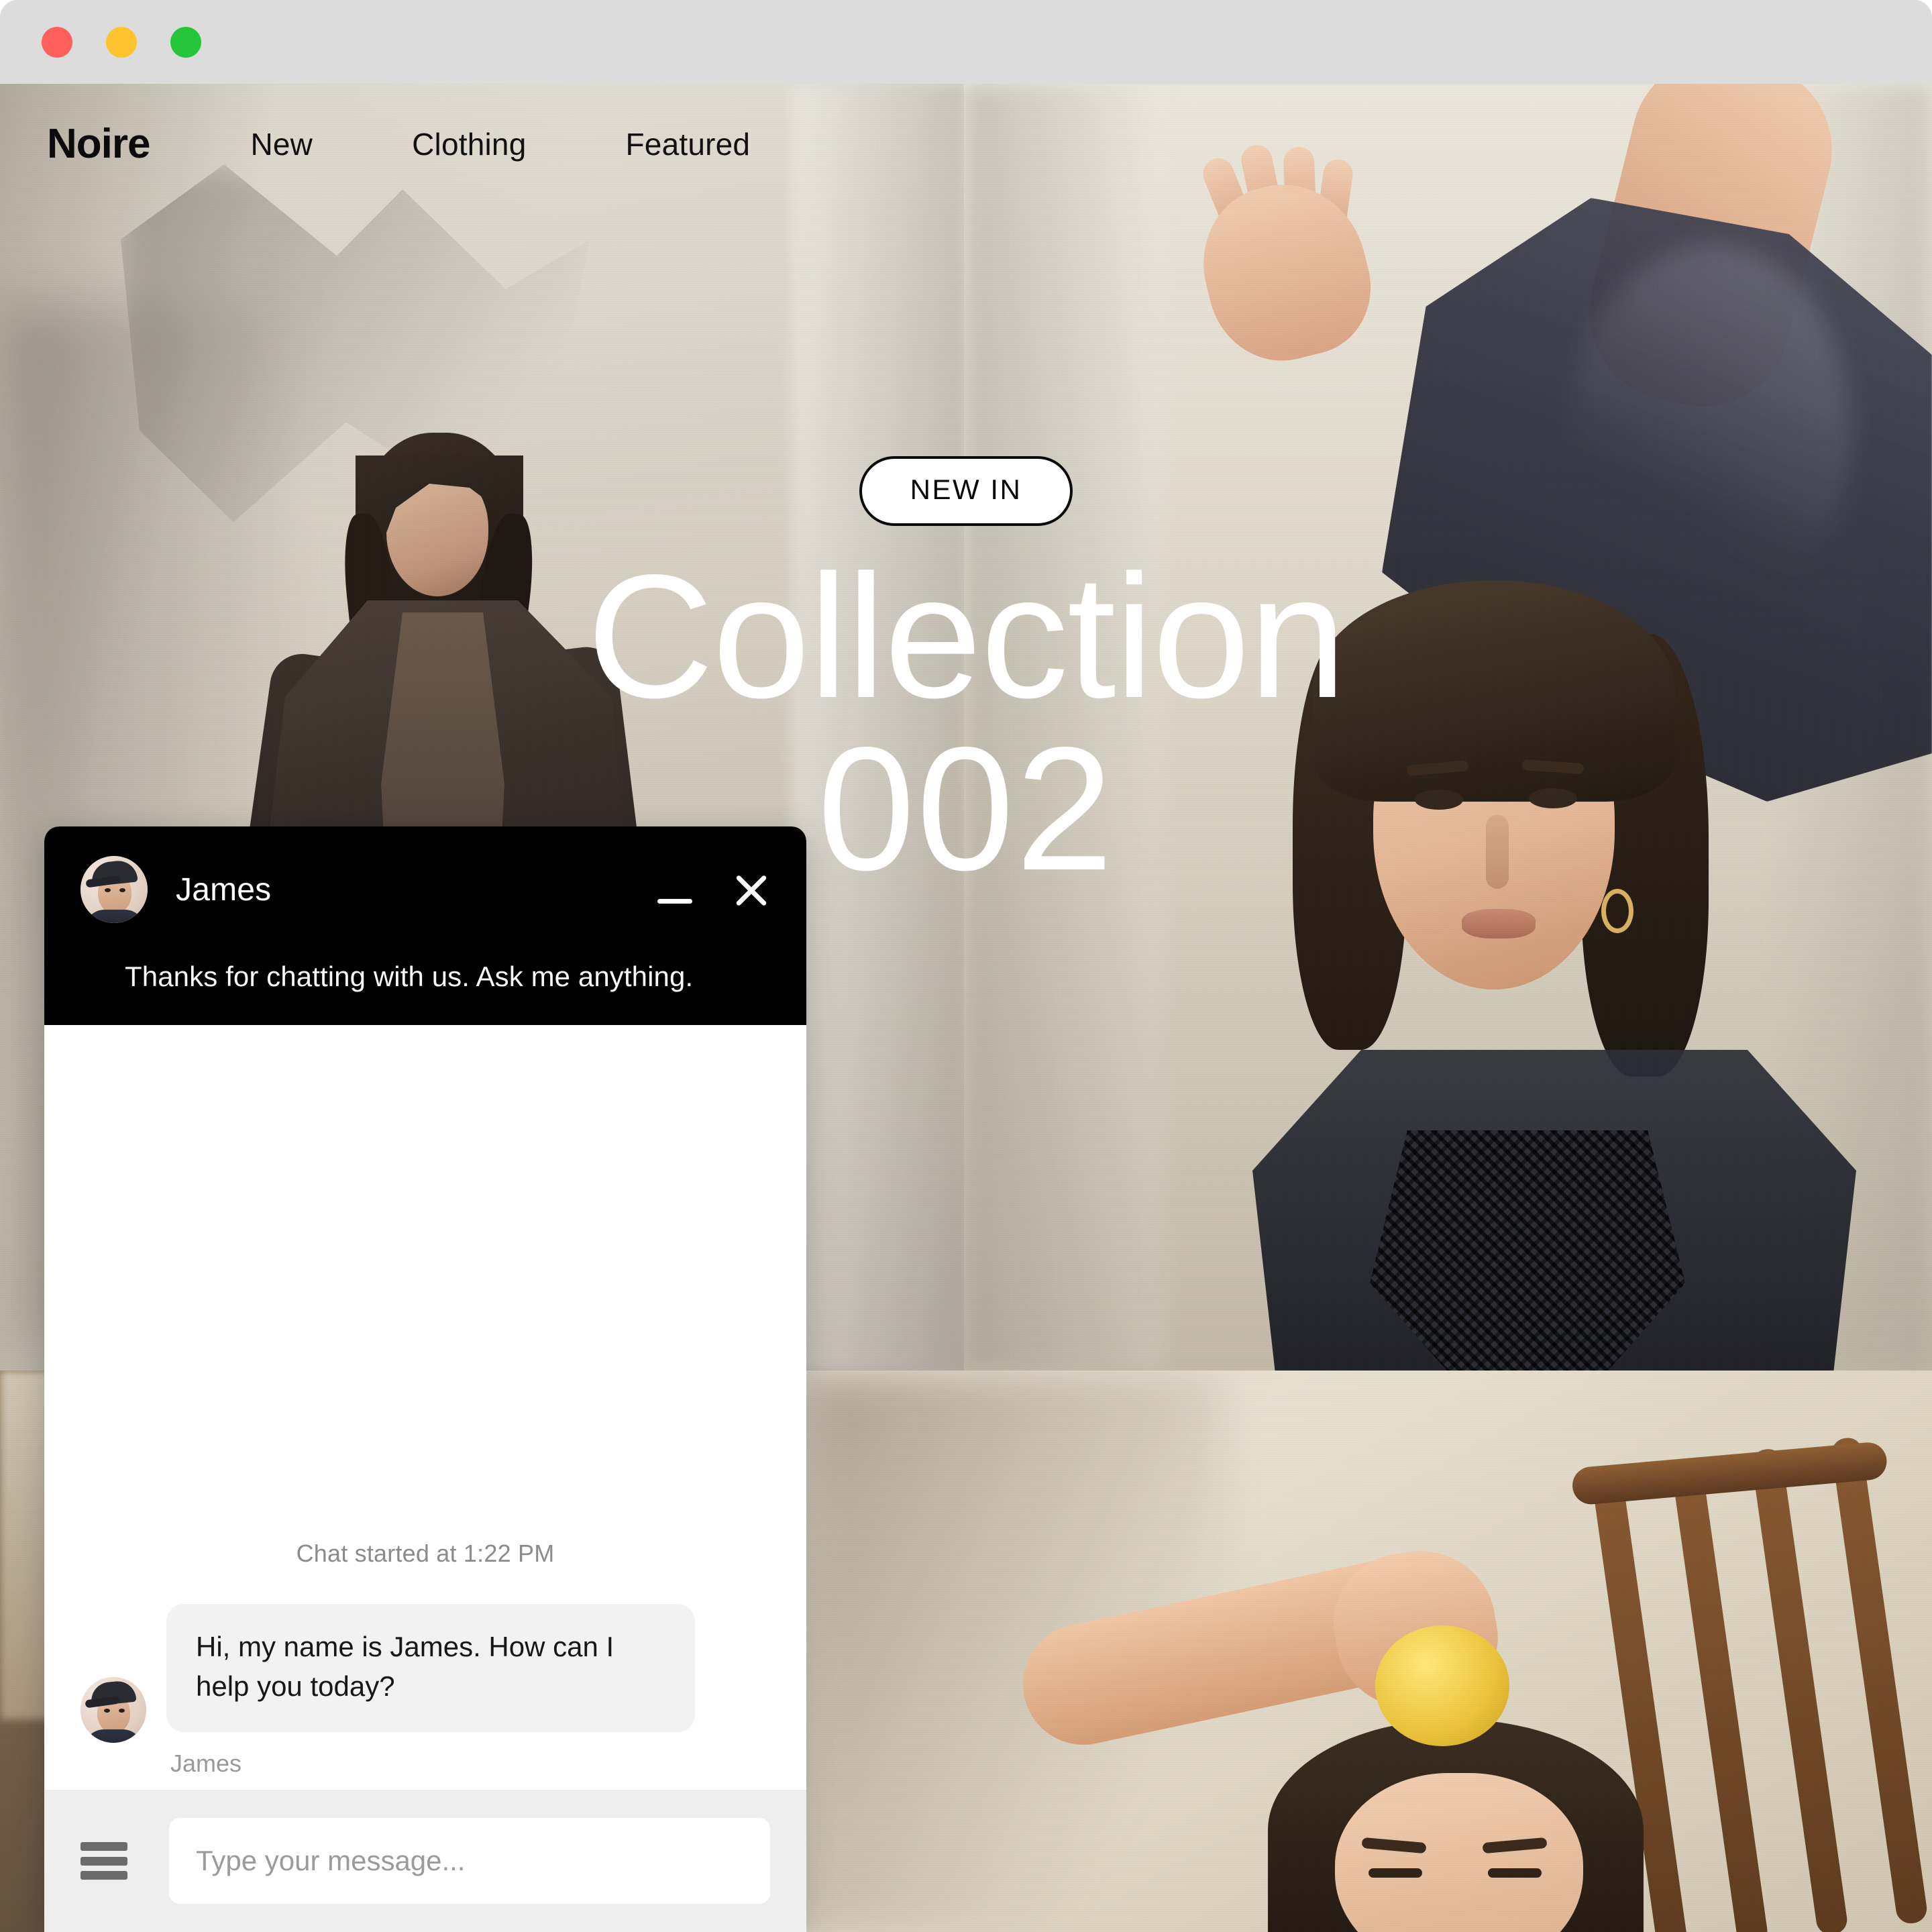 Image resolution: width=1932 pixels, height=1932 pixels. I want to click on close-window-button, so click(57, 42).